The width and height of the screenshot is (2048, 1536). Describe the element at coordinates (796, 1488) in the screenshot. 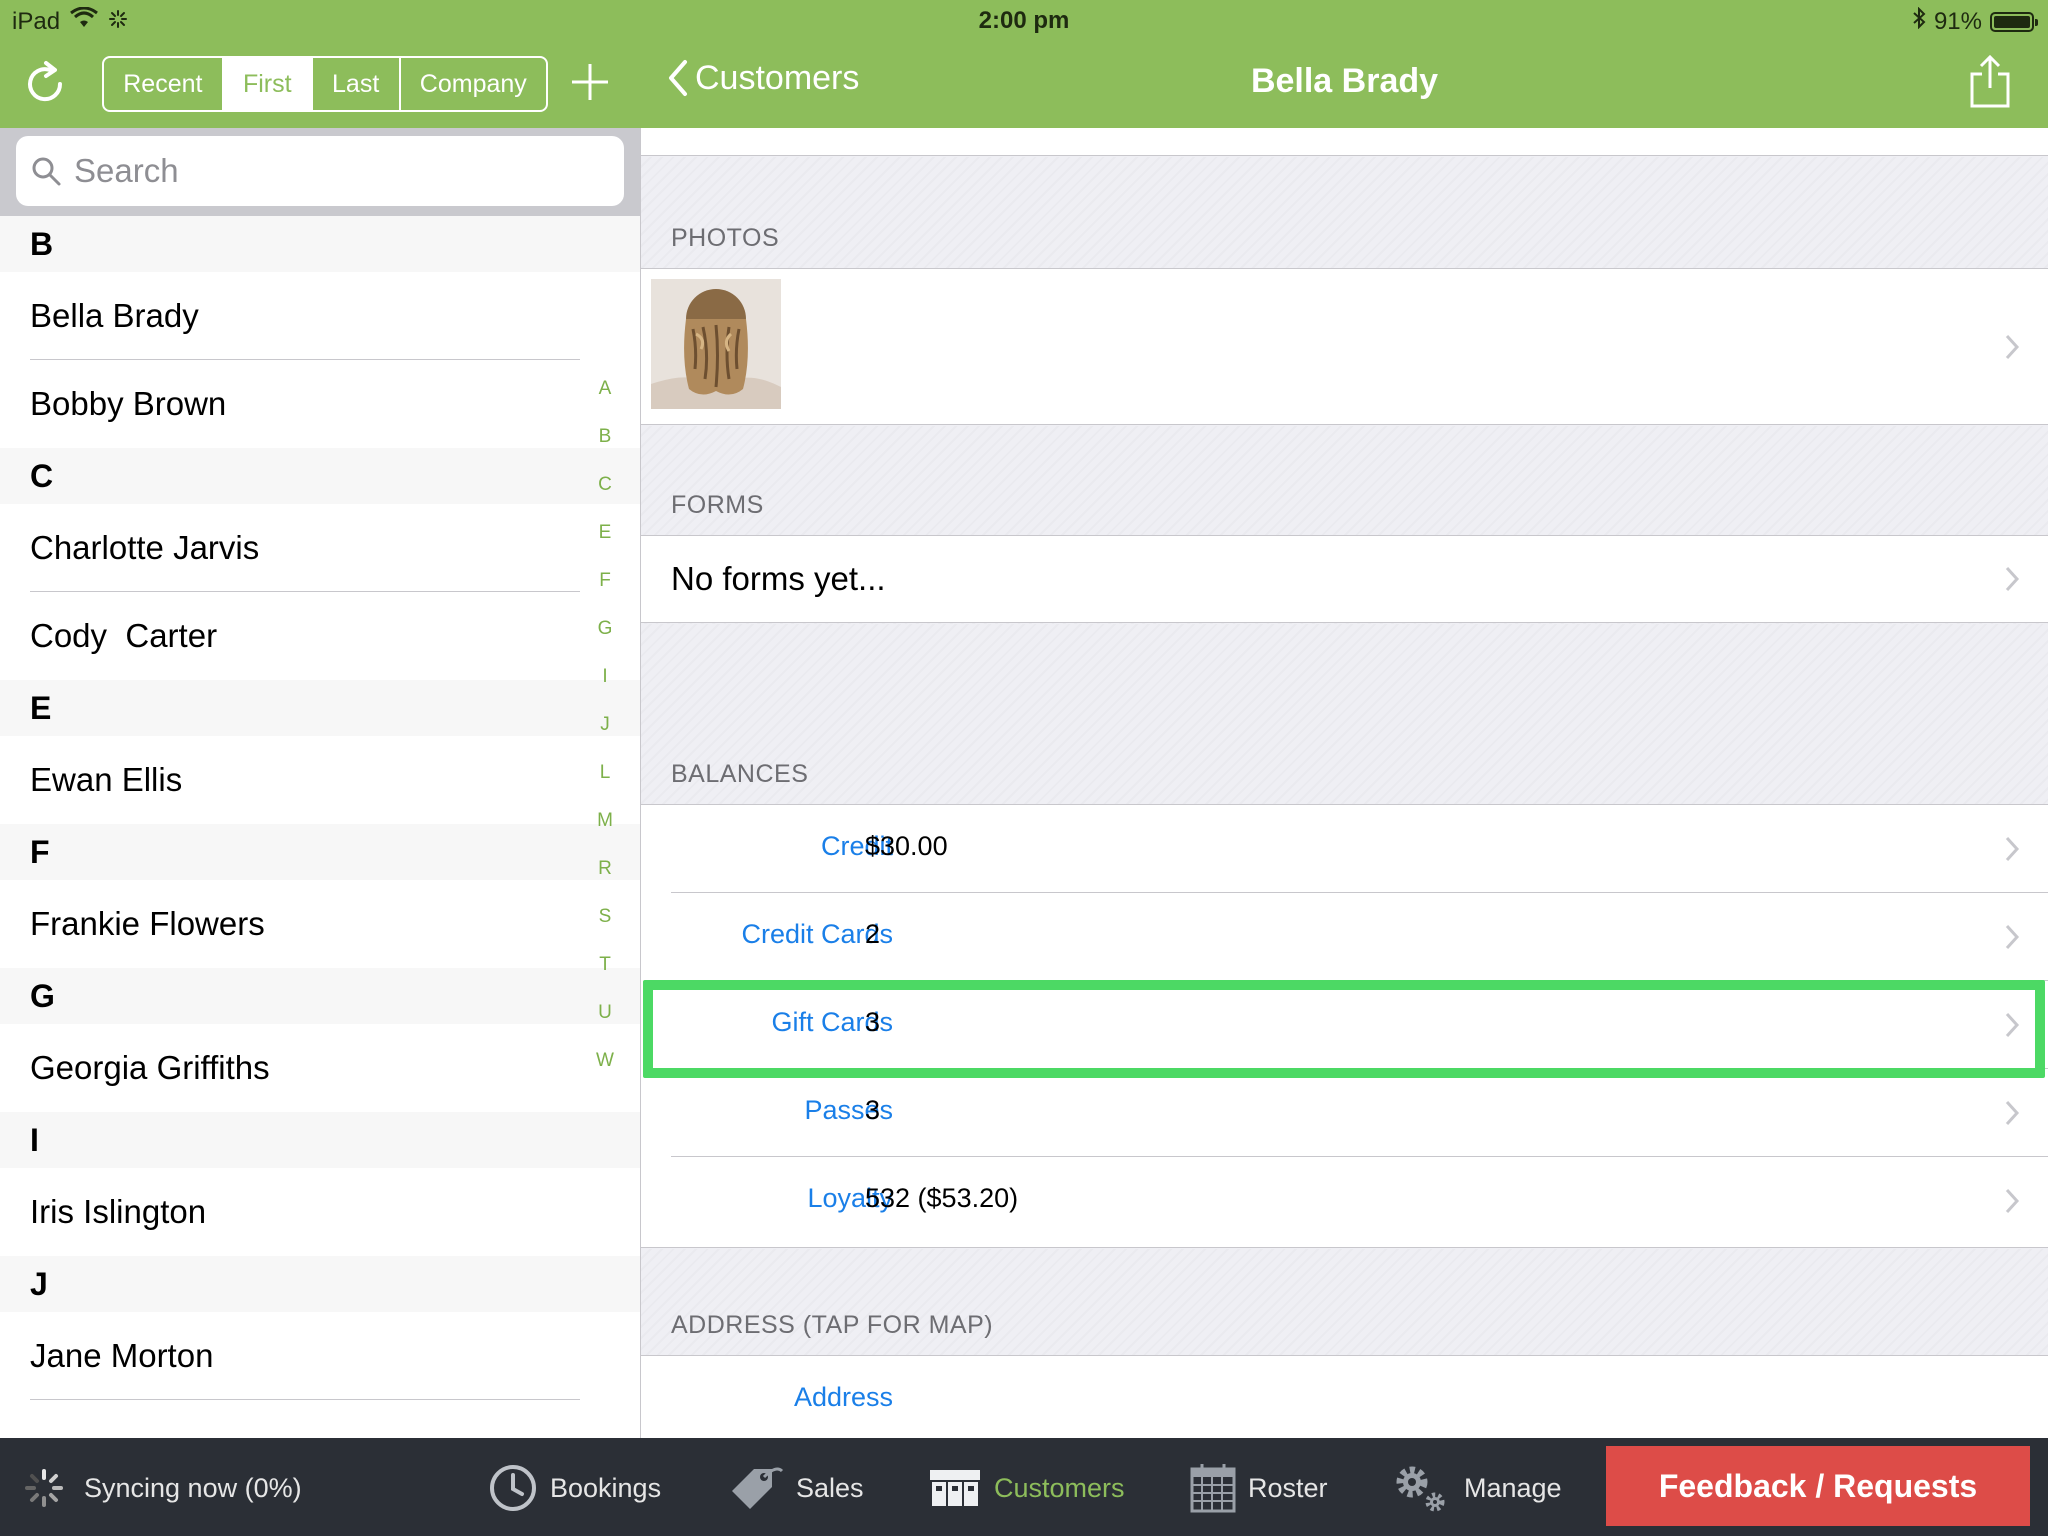

I see `tab-sales: Sales` at that location.